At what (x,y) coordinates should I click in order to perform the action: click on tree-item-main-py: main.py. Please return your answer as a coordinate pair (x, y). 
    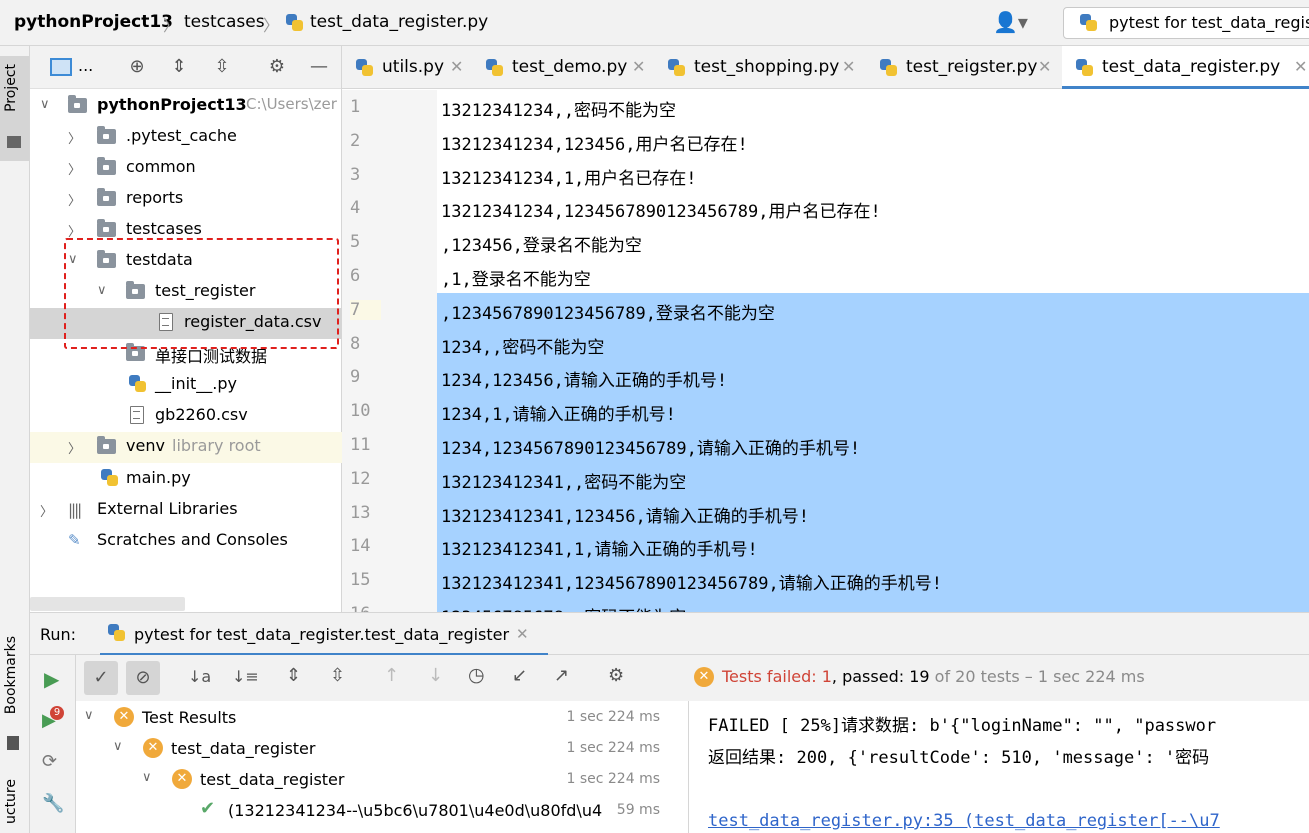
    Looking at the image, I should click on (186, 479).